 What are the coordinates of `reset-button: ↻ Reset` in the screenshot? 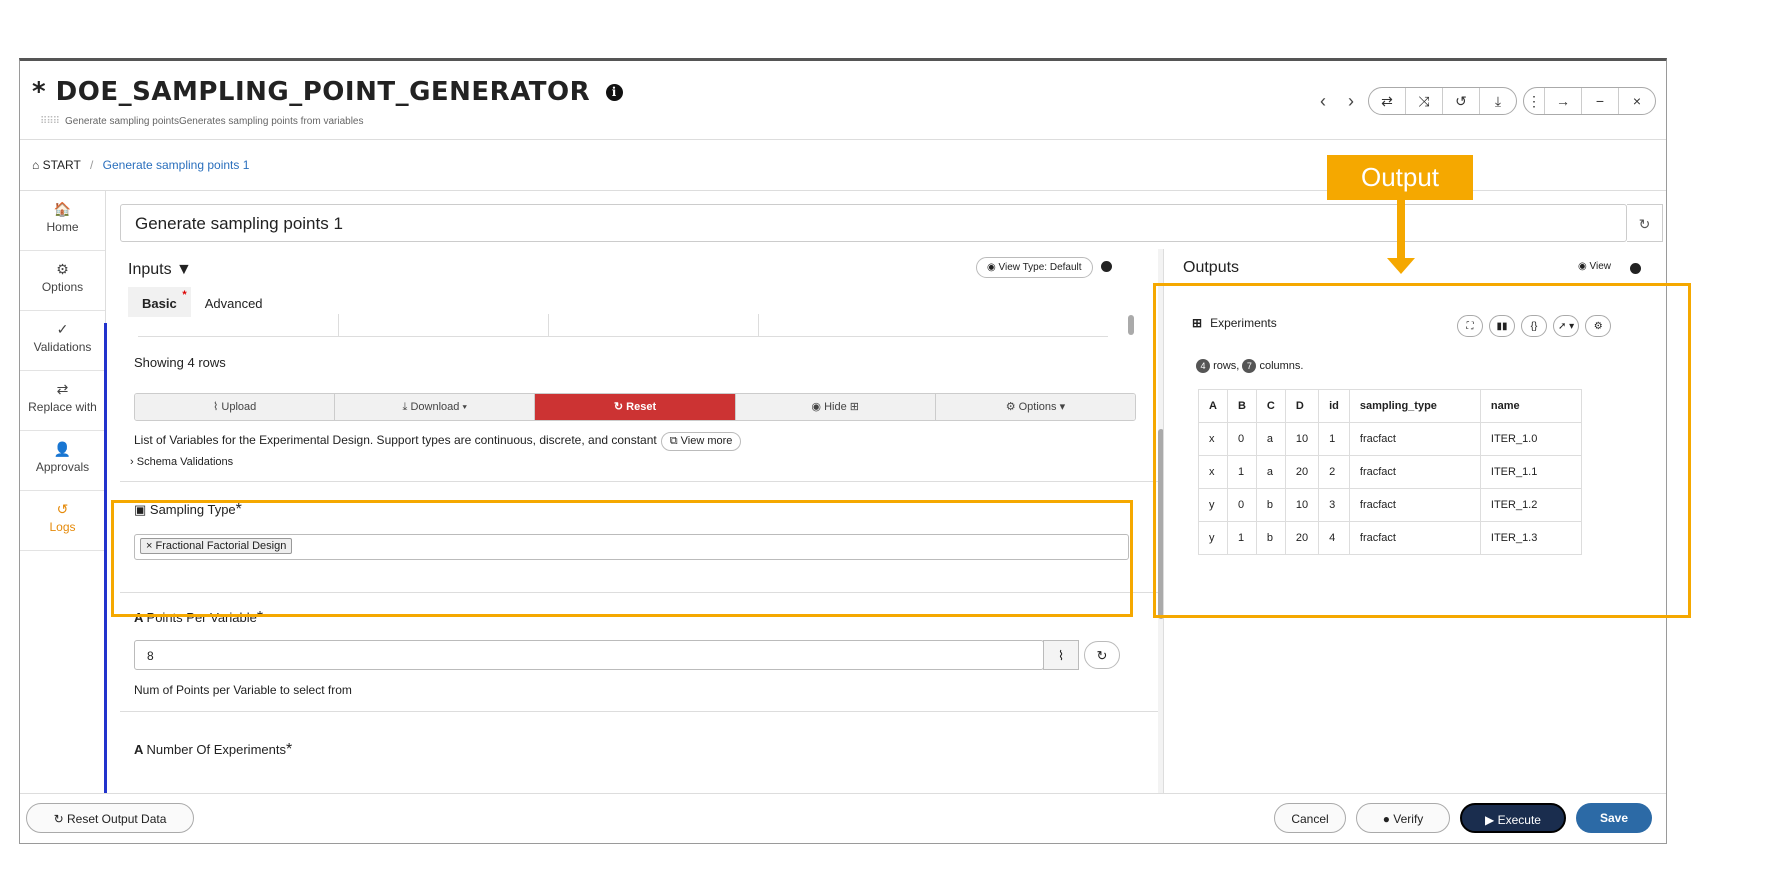 It's located at (635, 407).